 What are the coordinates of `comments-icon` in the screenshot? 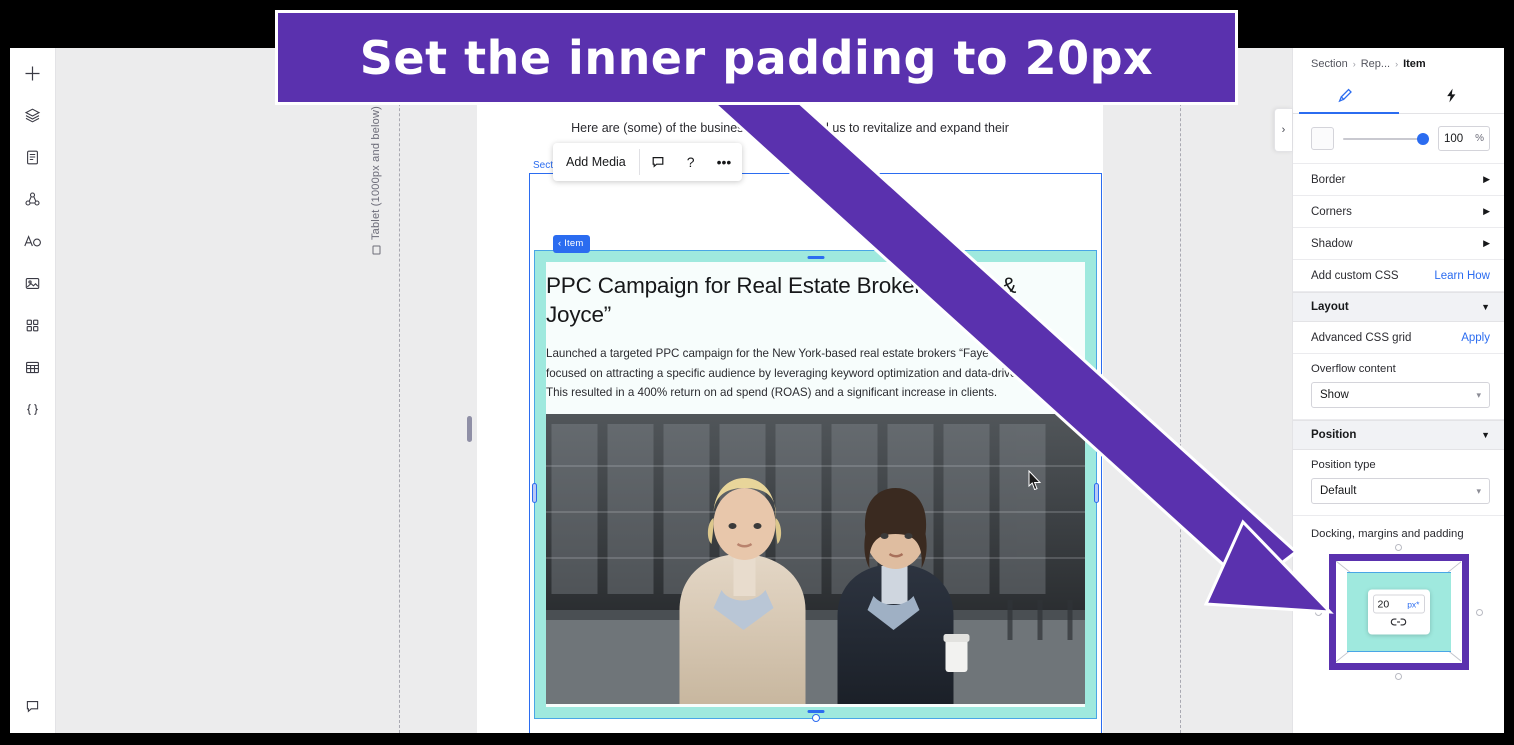 It's located at (33, 706).